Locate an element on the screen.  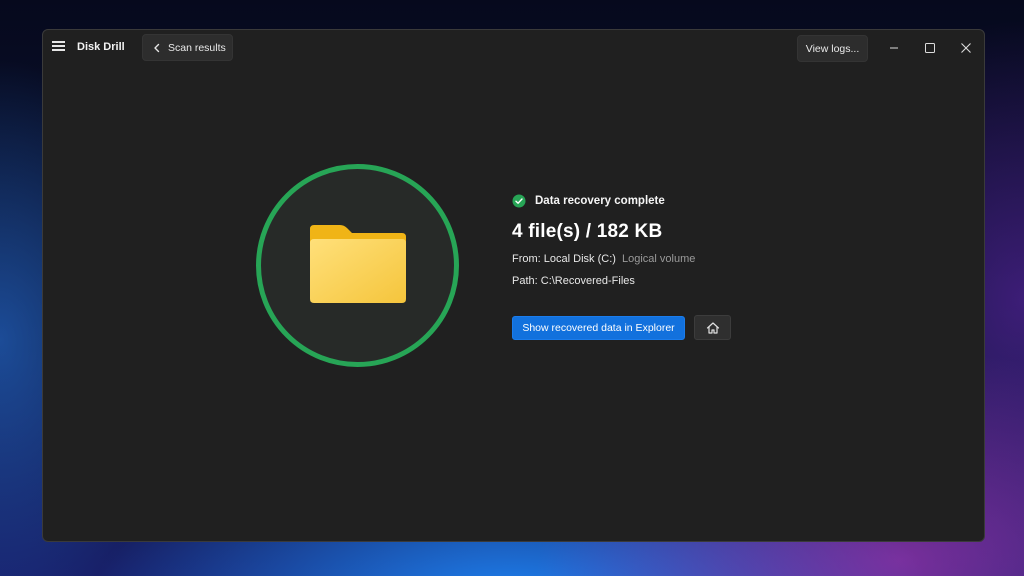
check-circle-icon is located at coordinates (519, 201).